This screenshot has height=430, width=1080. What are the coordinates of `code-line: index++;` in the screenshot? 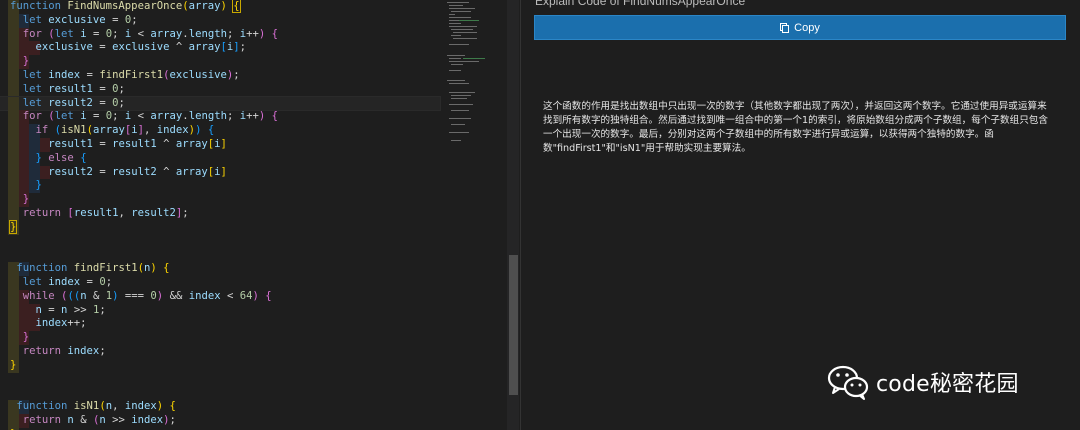 It's located at (220, 324).